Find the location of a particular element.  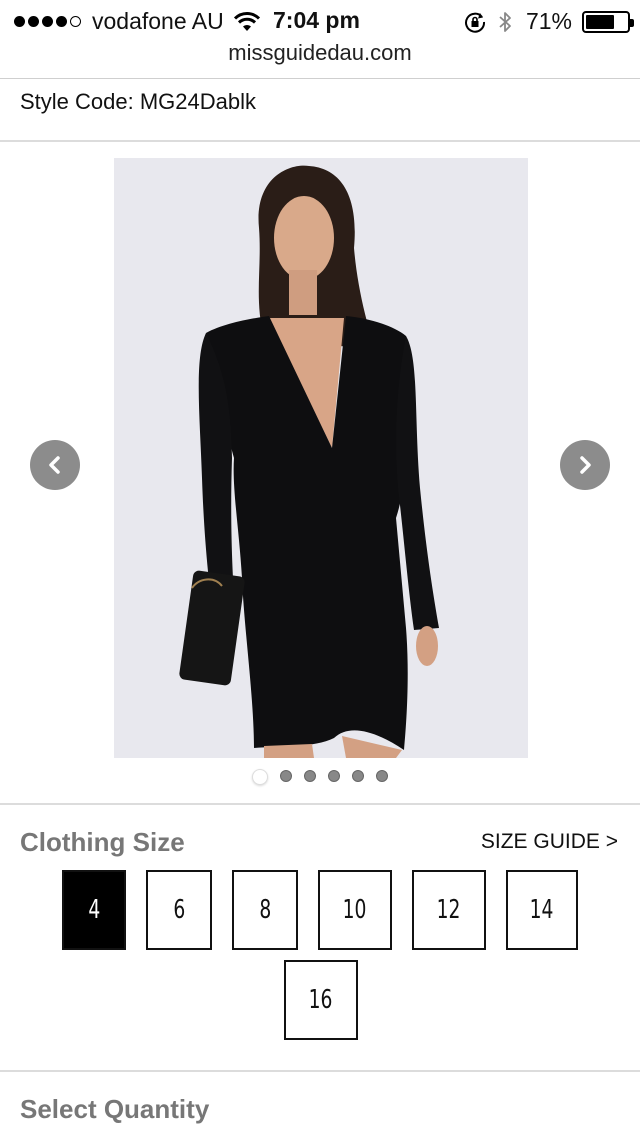

carrier-name: vodafone AU is located at coordinates (158, 21).